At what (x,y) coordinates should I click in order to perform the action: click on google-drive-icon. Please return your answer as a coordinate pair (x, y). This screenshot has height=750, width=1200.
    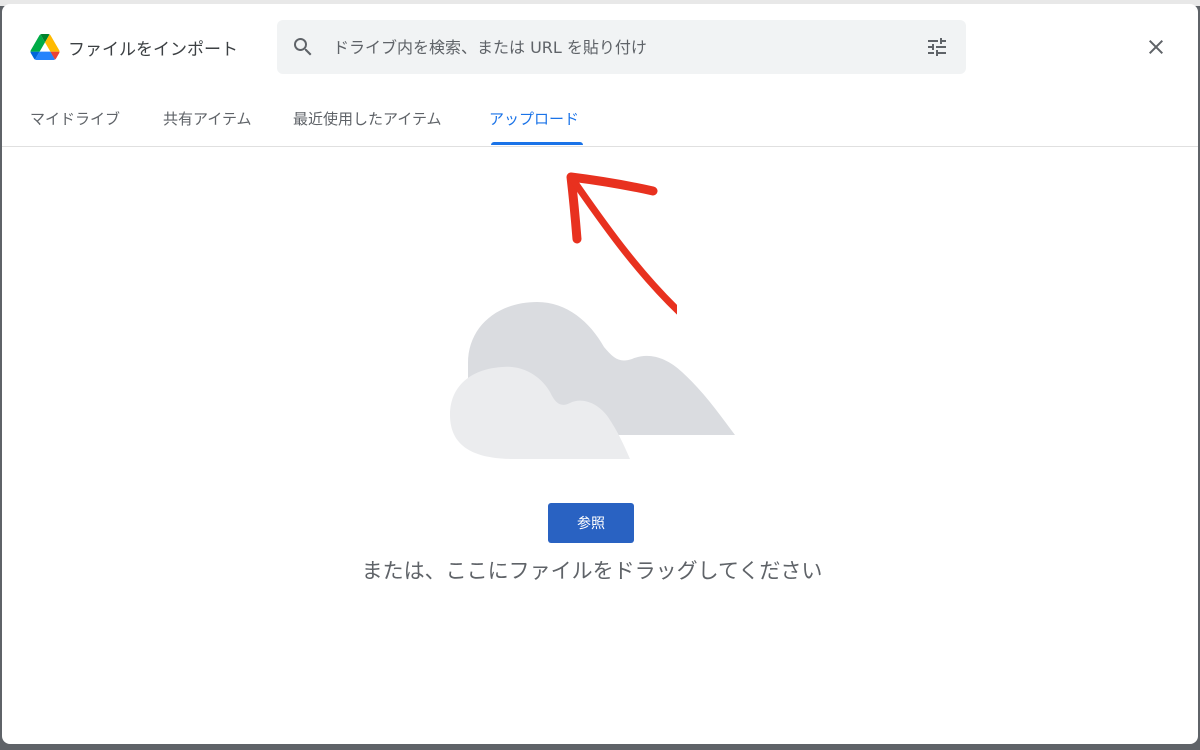
    Looking at the image, I should click on (45, 47).